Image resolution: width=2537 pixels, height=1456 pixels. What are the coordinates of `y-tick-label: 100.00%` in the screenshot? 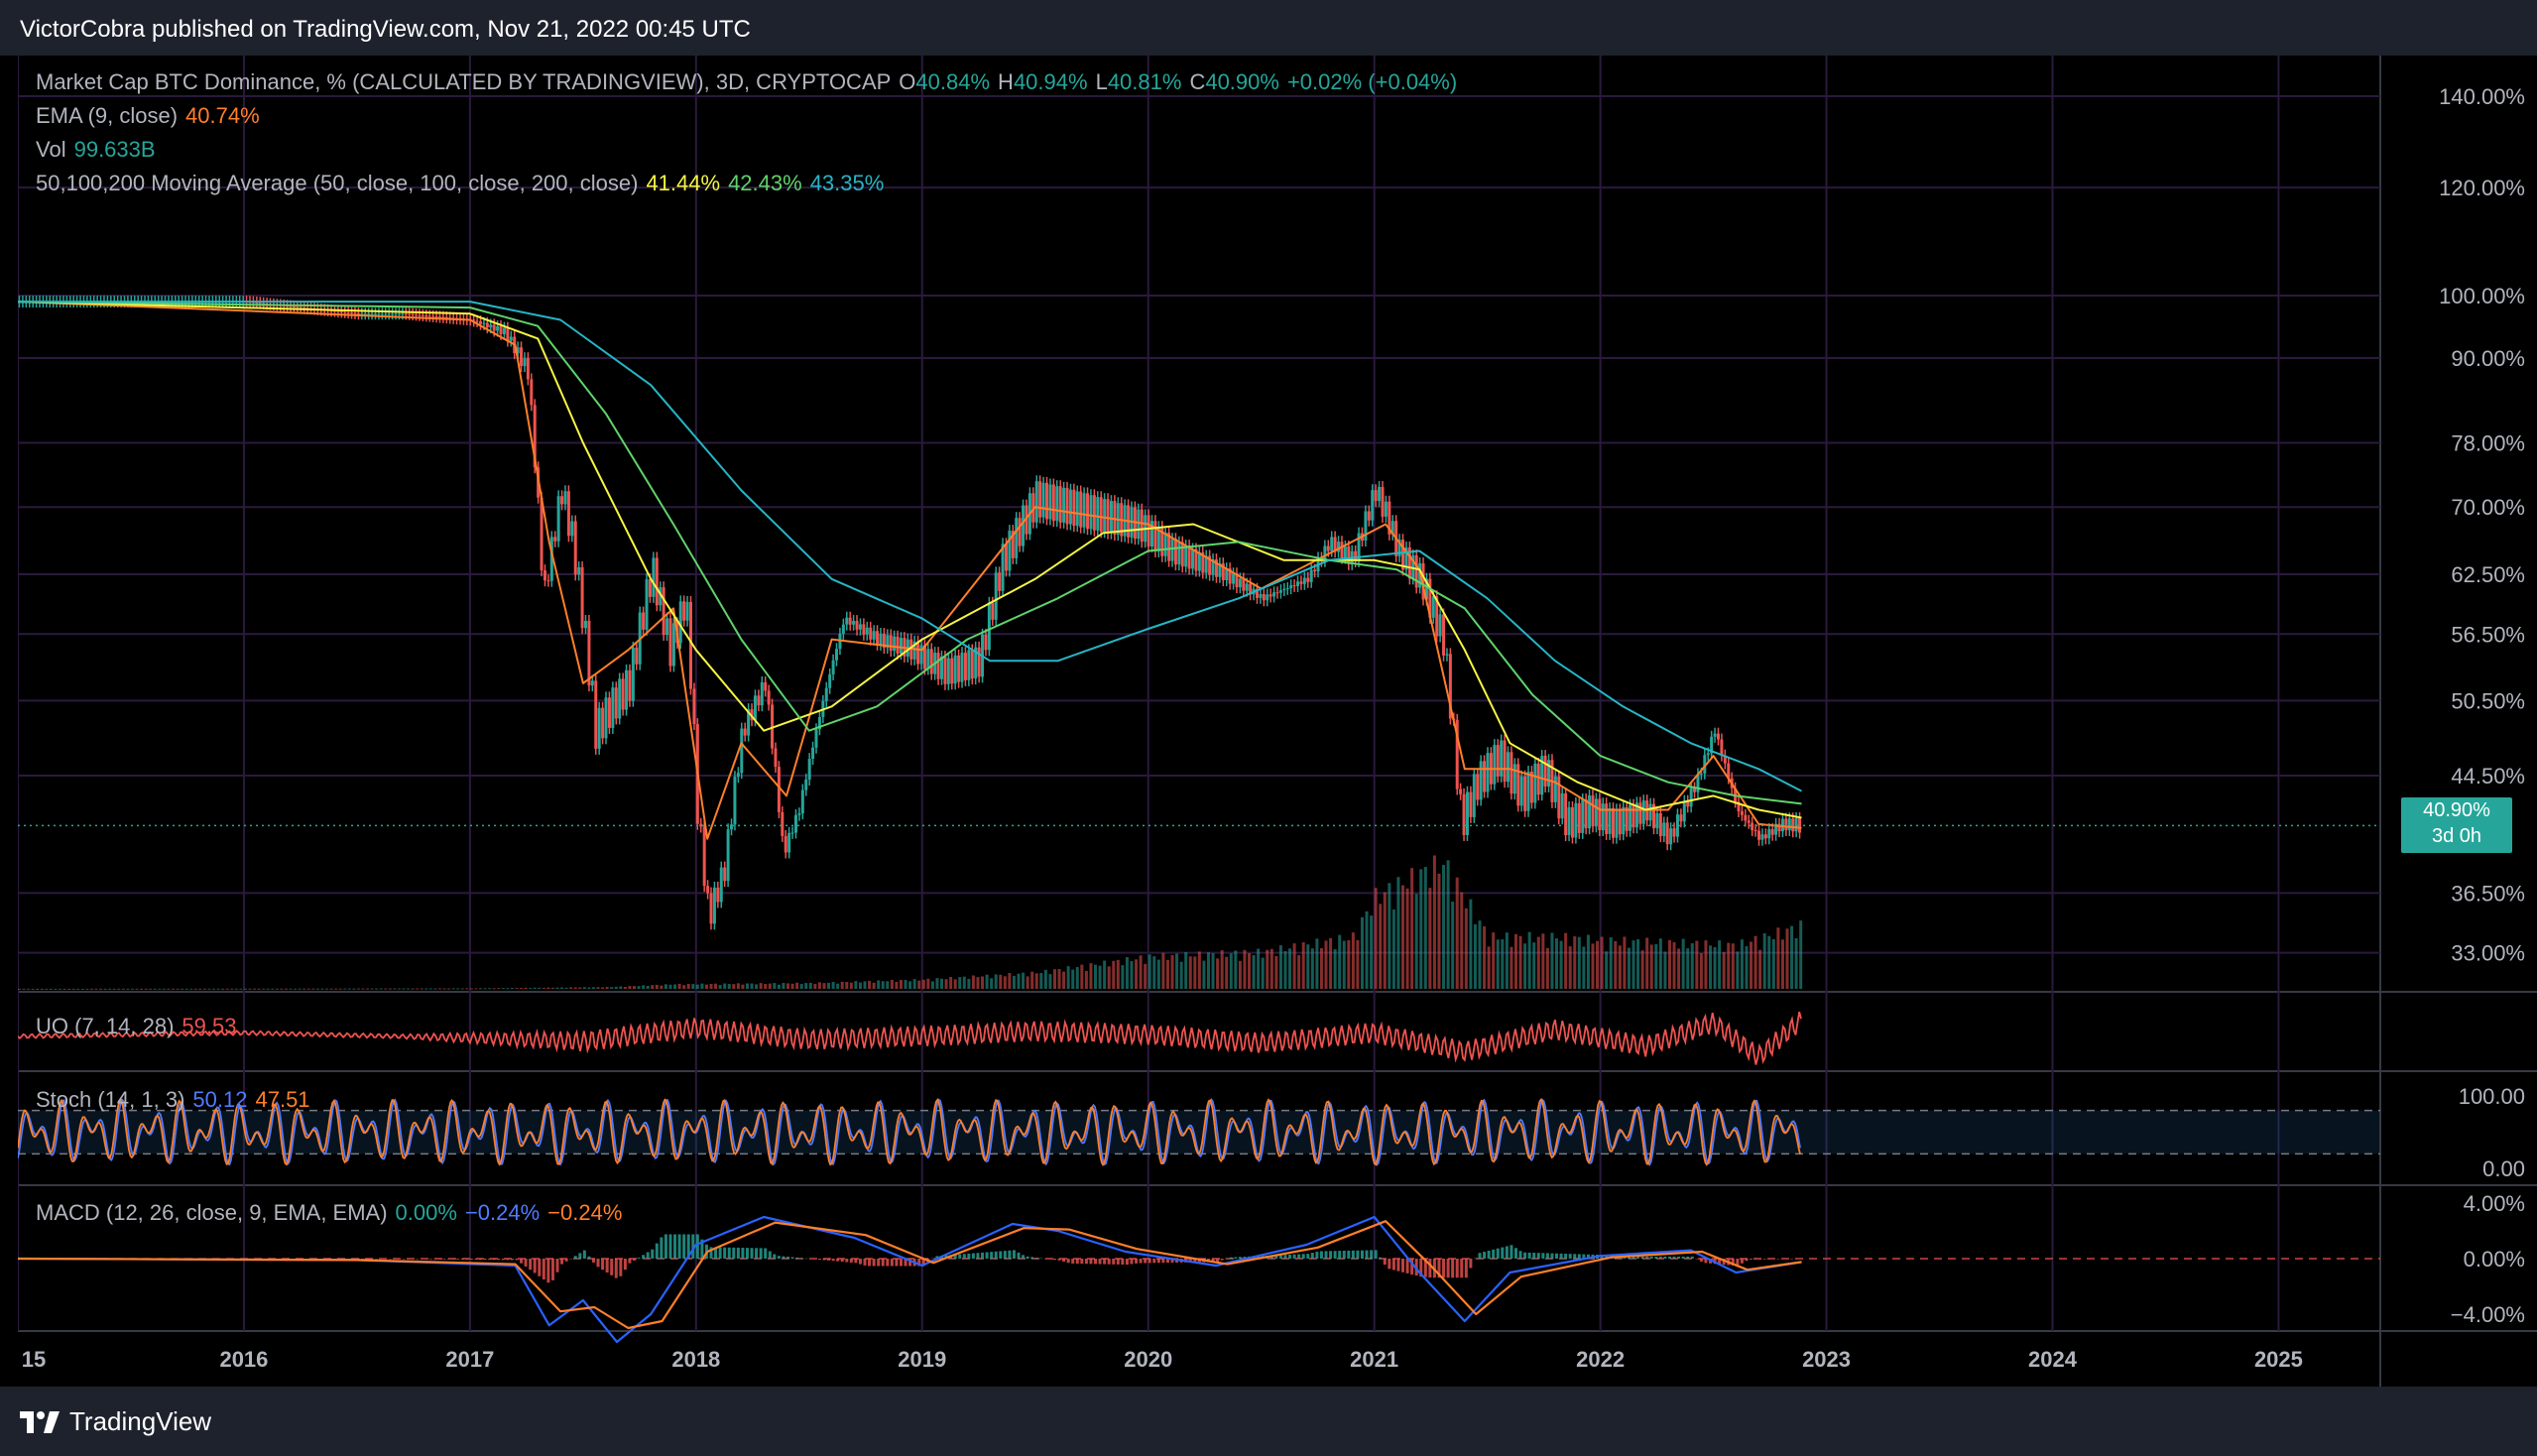 It's located at (2482, 296).